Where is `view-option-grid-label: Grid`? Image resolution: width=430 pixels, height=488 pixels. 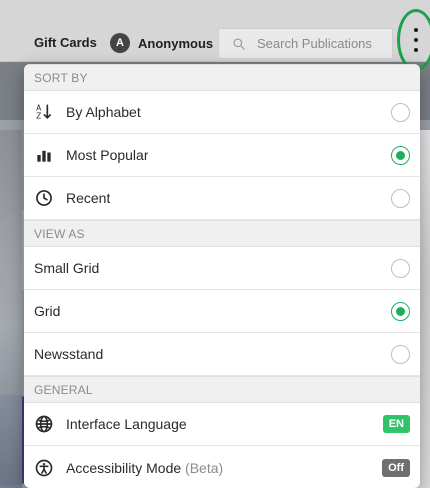 view-option-grid-label: Grid is located at coordinates (47, 311).